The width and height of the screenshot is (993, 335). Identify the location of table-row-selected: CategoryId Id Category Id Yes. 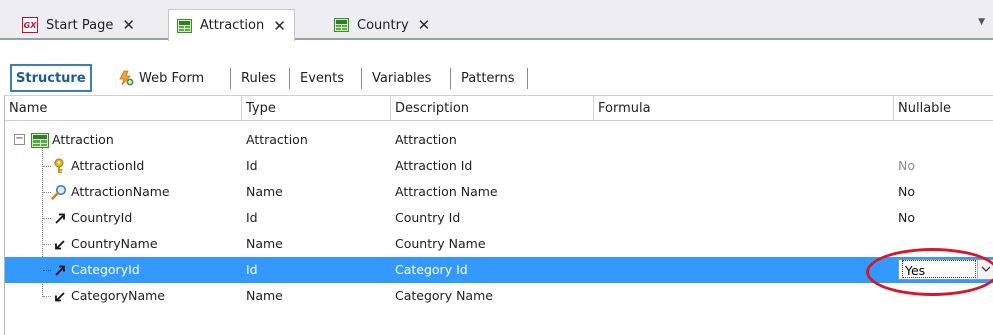
(499, 270).